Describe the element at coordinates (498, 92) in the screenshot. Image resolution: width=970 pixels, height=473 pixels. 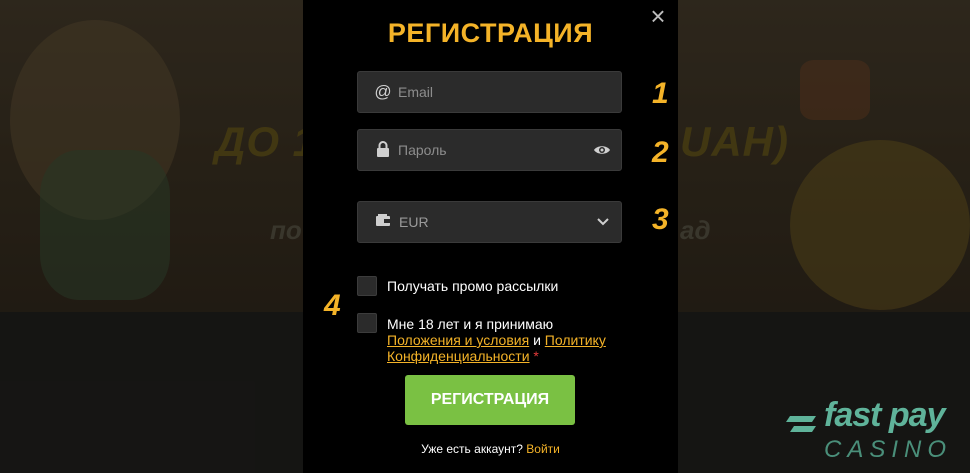
I see `email-input` at that location.